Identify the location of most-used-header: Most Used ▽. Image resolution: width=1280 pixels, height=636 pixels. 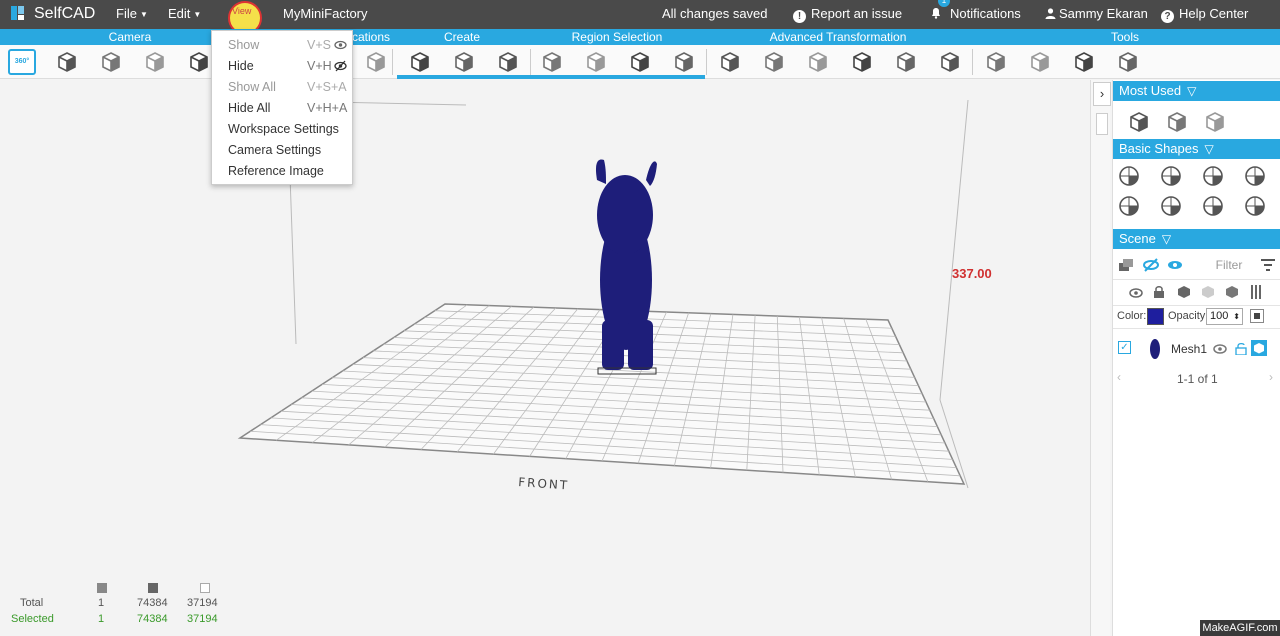
(1196, 91).